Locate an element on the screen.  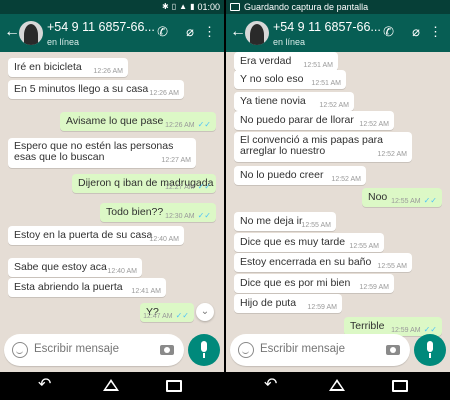
message-text: Sabe que estoy aca is located at coordinates (60, 267).